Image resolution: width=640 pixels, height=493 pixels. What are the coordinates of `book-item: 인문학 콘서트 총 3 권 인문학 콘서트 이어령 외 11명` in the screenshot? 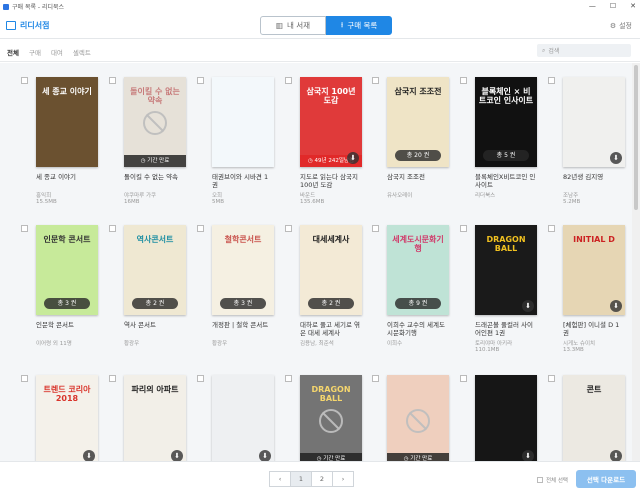 It's located at (59, 286).